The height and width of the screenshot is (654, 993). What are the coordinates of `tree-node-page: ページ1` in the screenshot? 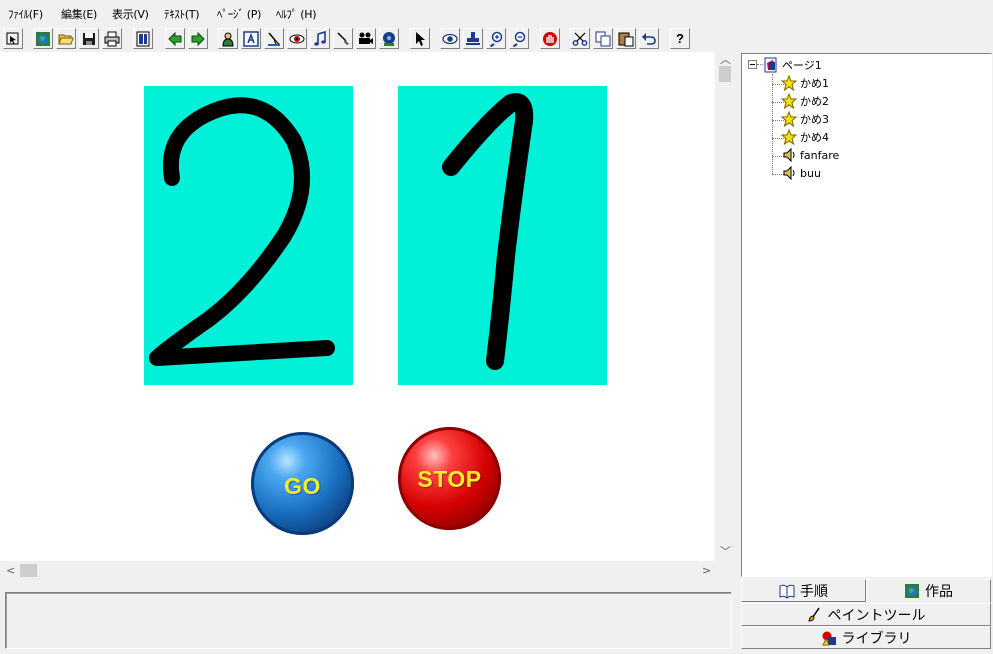 It's located at (792, 65).